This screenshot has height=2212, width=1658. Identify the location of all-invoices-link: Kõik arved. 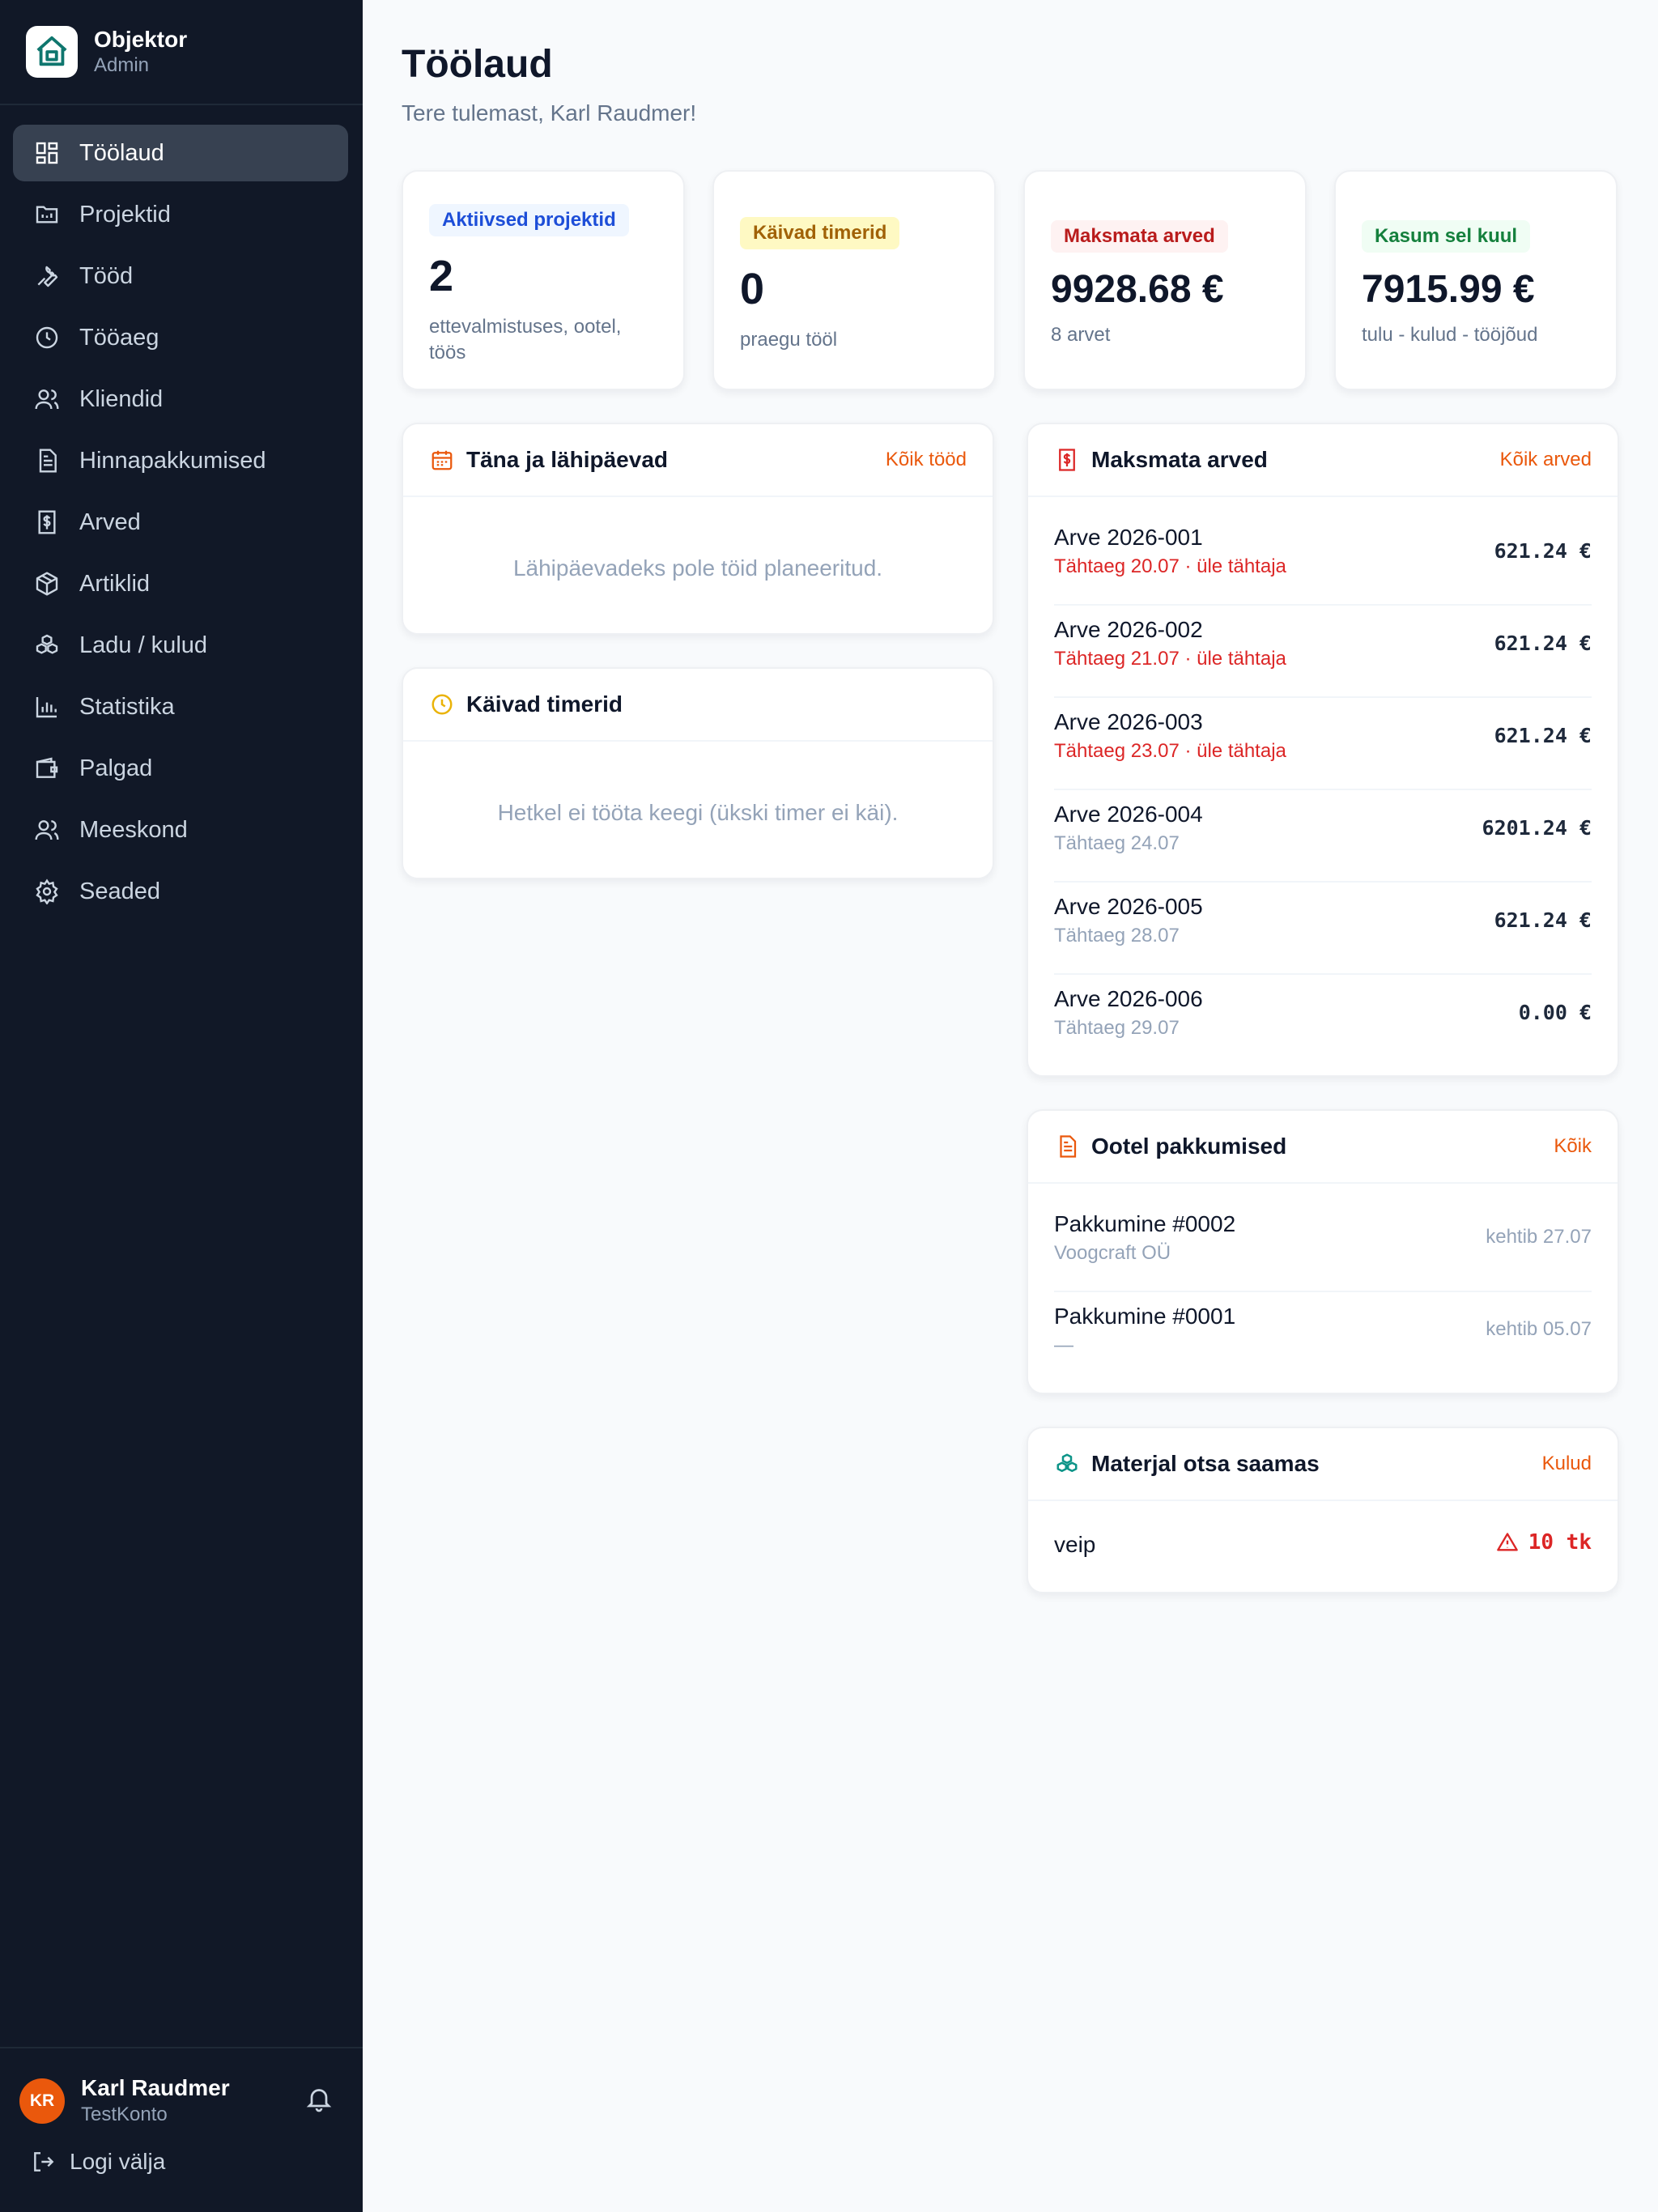
(1546, 460).